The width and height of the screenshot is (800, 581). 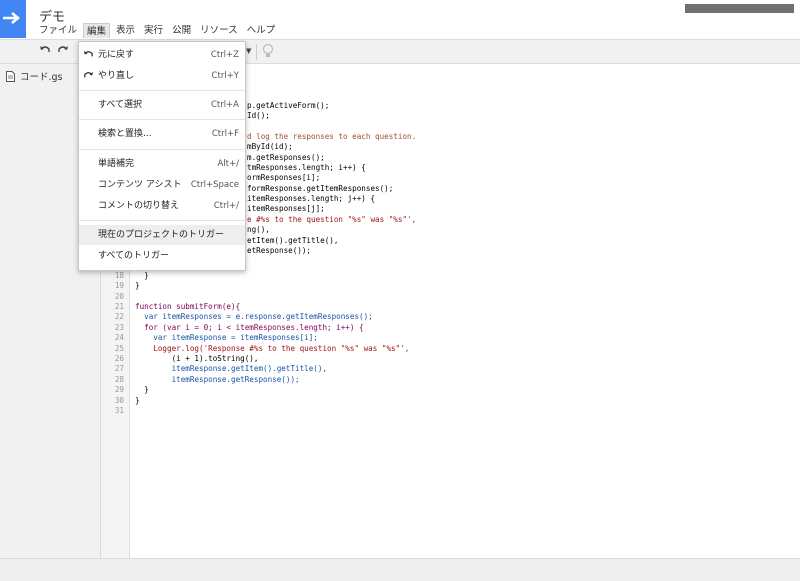 What do you see at coordinates (248, 51) in the screenshot?
I see `function-select-caret-icon: ▼` at bounding box center [248, 51].